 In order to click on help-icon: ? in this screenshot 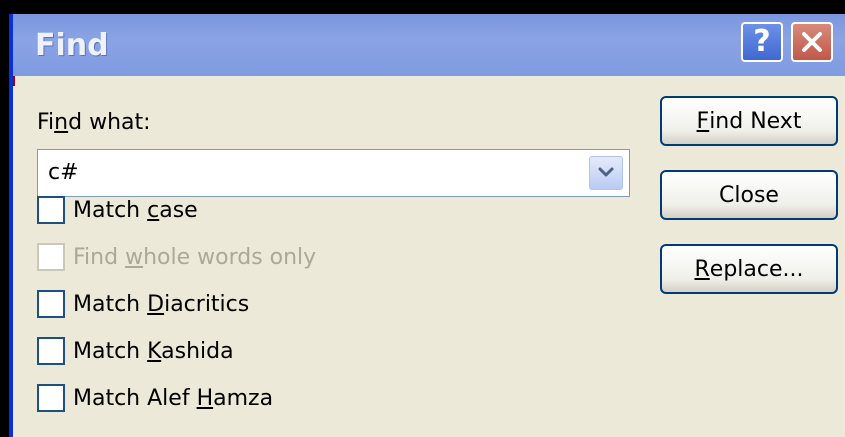, I will do `click(762, 41)`.